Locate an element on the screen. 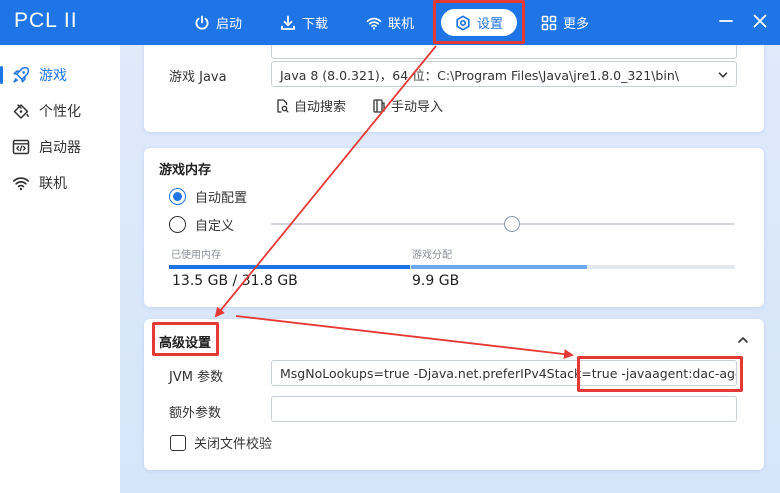 This screenshot has width=780, height=493. sidebar-item-label: 启动器 is located at coordinates (60, 148).